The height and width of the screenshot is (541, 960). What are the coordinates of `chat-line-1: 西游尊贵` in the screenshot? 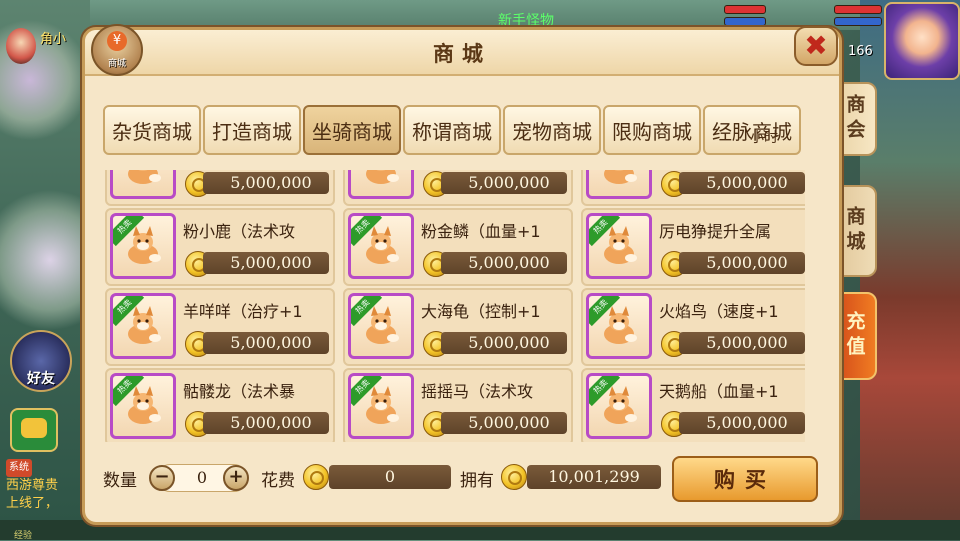 It's located at (32, 485).